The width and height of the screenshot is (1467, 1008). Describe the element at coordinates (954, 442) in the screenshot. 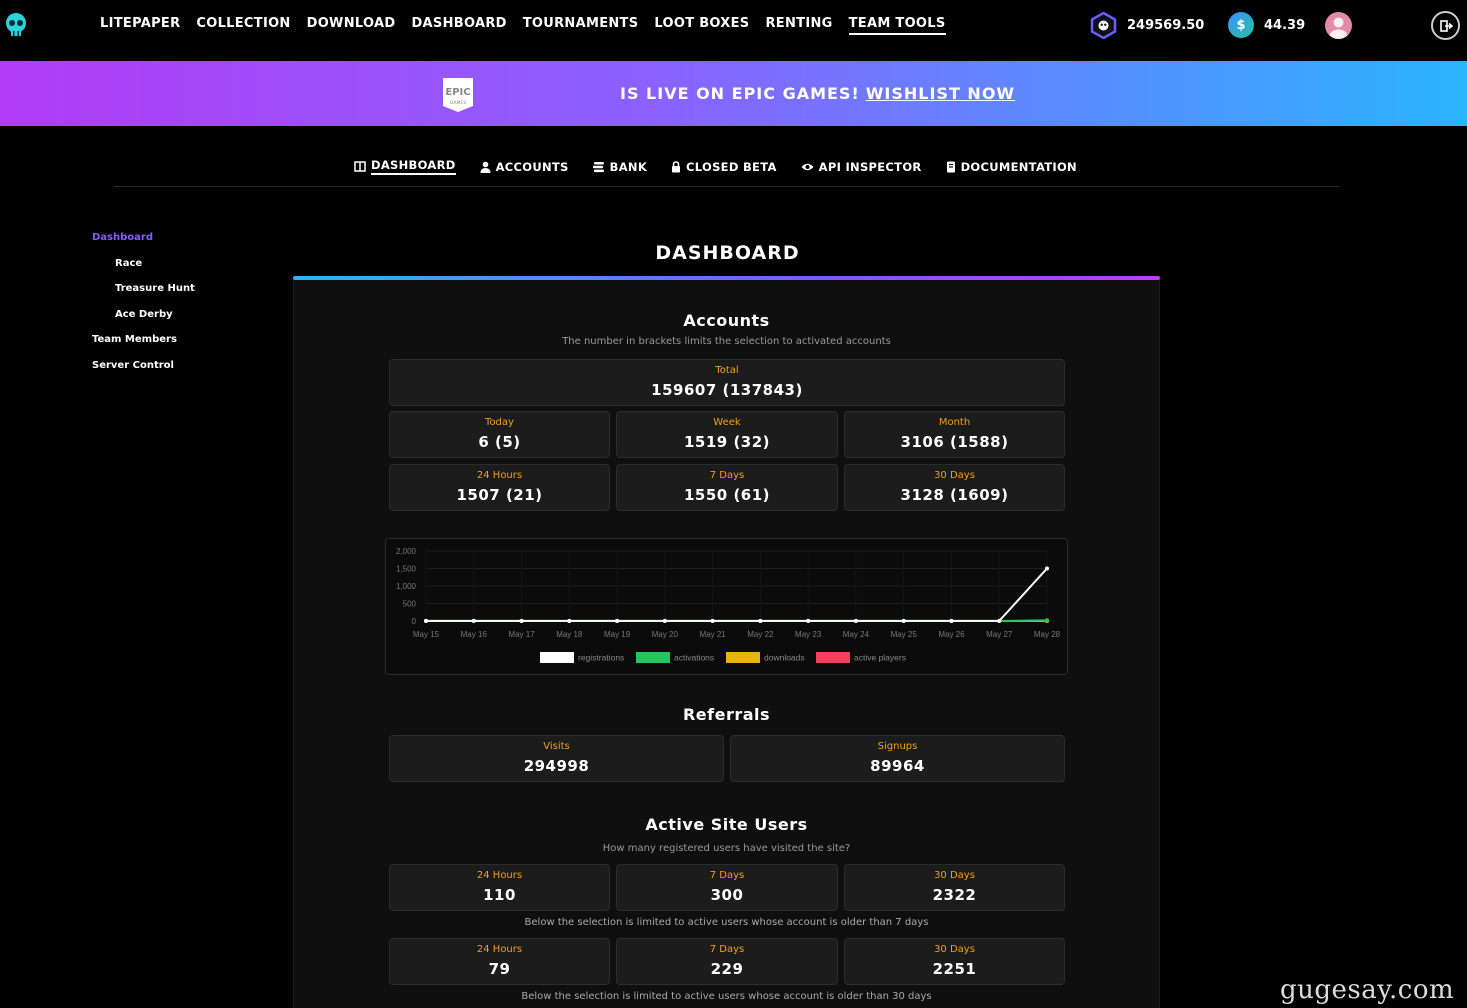

I see `stat-value: 3106 (1588)` at that location.